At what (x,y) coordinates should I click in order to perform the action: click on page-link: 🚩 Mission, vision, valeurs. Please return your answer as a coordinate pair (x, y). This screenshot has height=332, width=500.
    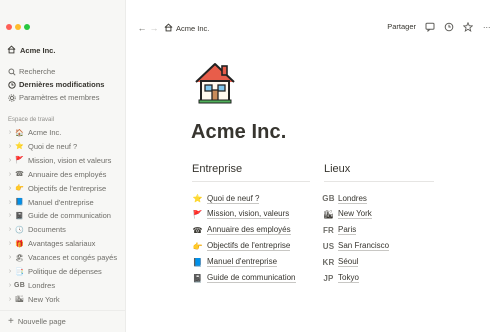
    Looking at the image, I should click on (241, 214).